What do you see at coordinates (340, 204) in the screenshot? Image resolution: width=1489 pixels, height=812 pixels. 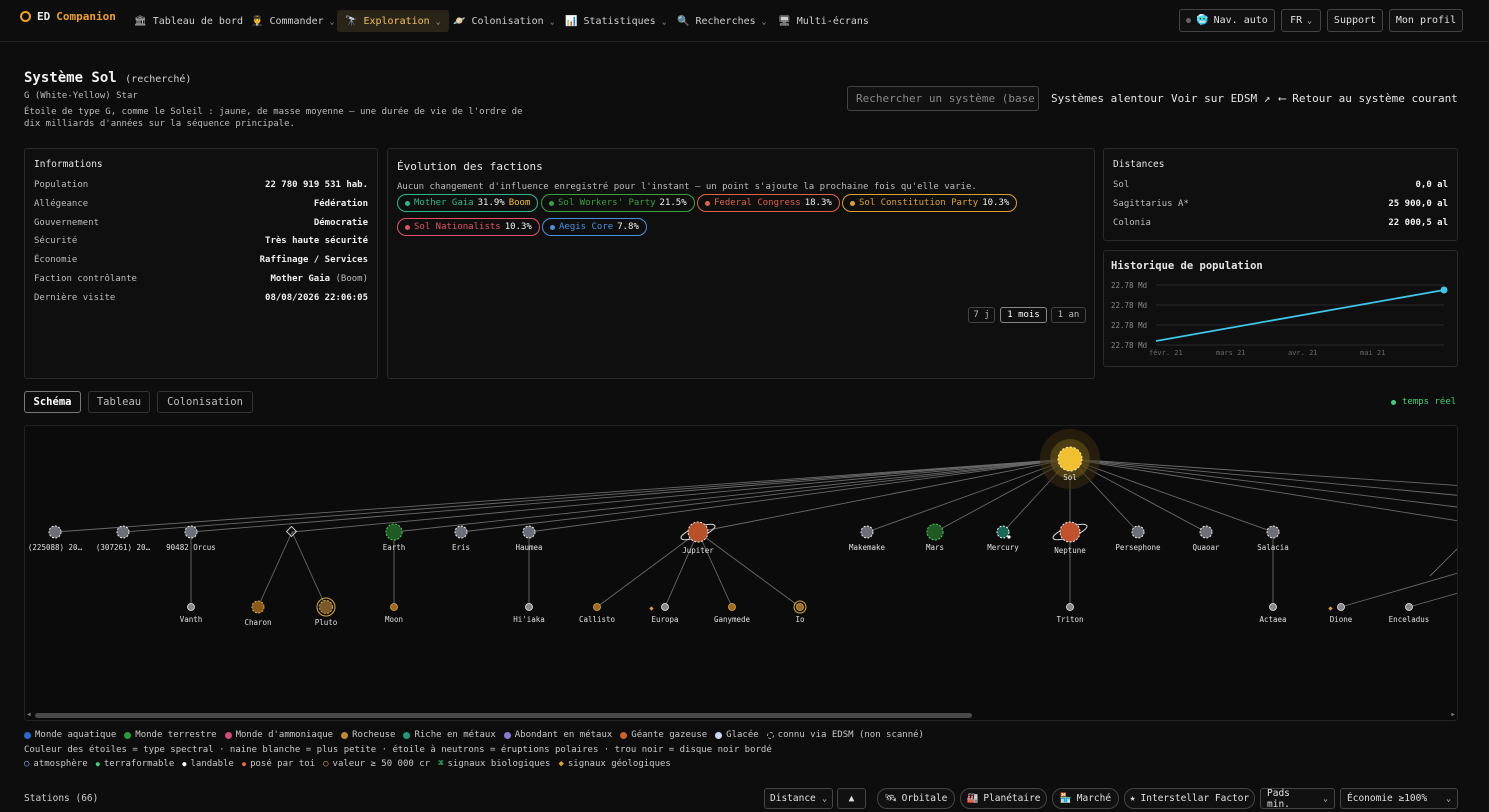 I see `info-value: Fédération` at bounding box center [340, 204].